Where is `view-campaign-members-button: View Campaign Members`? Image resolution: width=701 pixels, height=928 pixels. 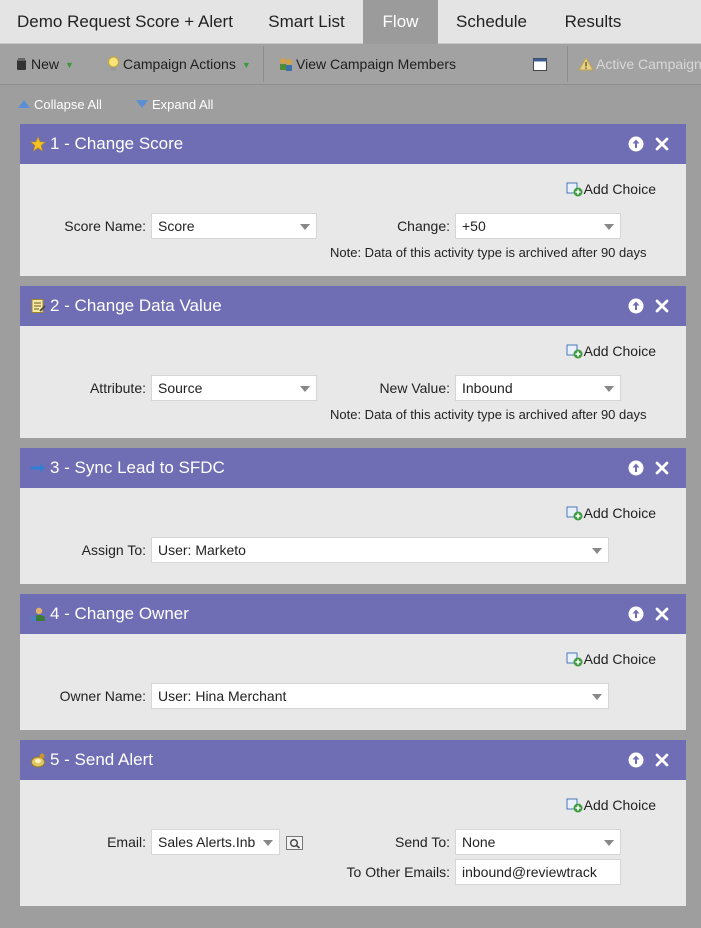 view-campaign-members-button: View Campaign Members is located at coordinates (367, 64).